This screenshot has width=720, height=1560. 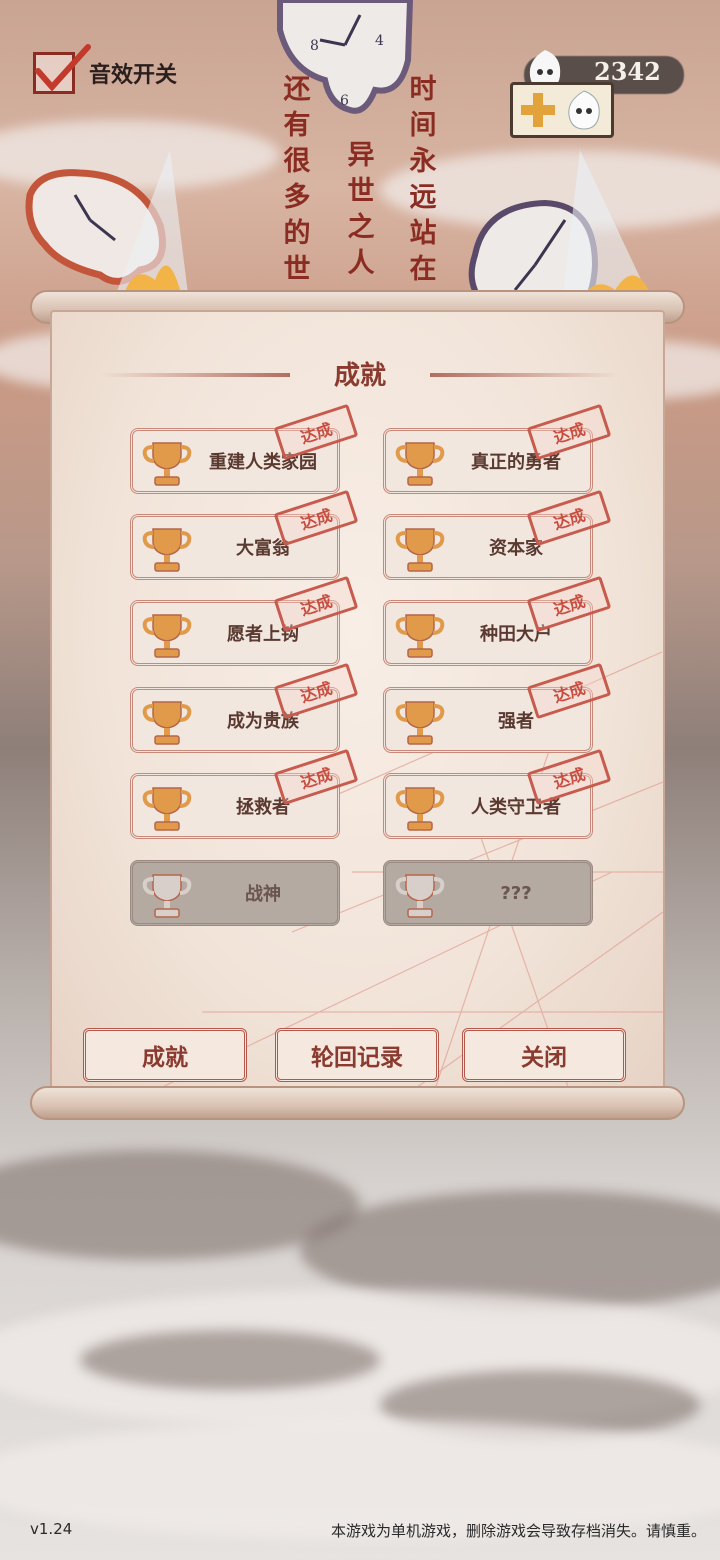 I want to click on achievement-card: 大富翁 达成, so click(x=244, y=534).